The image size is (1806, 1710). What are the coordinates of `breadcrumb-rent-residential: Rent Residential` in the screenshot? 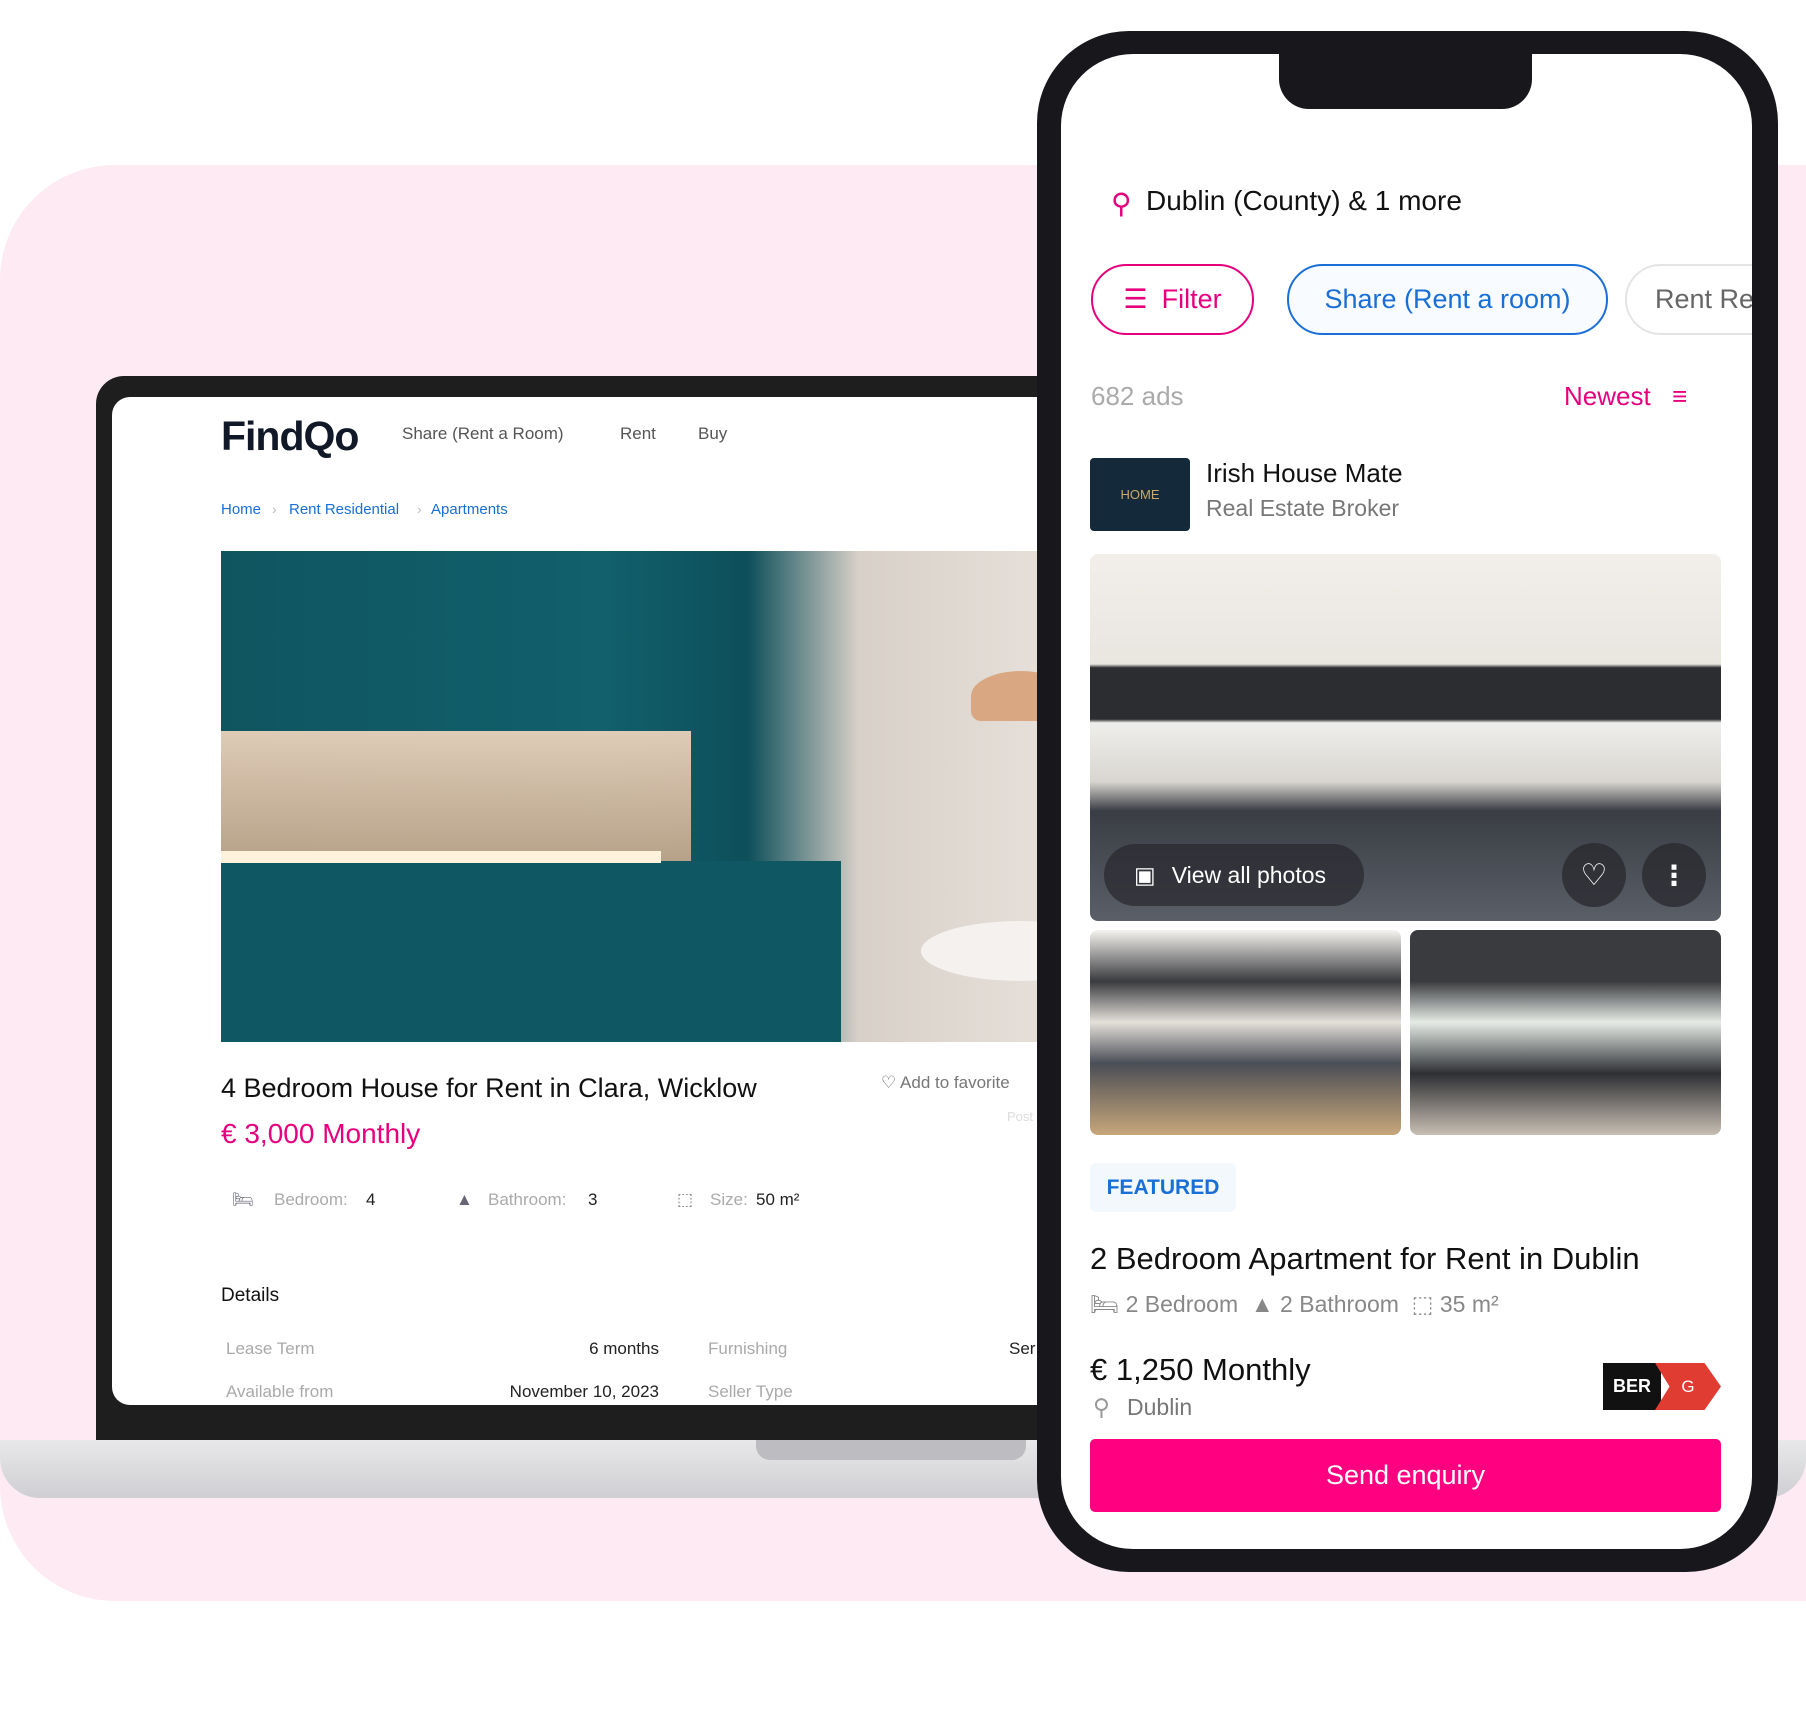 It's located at (344, 509).